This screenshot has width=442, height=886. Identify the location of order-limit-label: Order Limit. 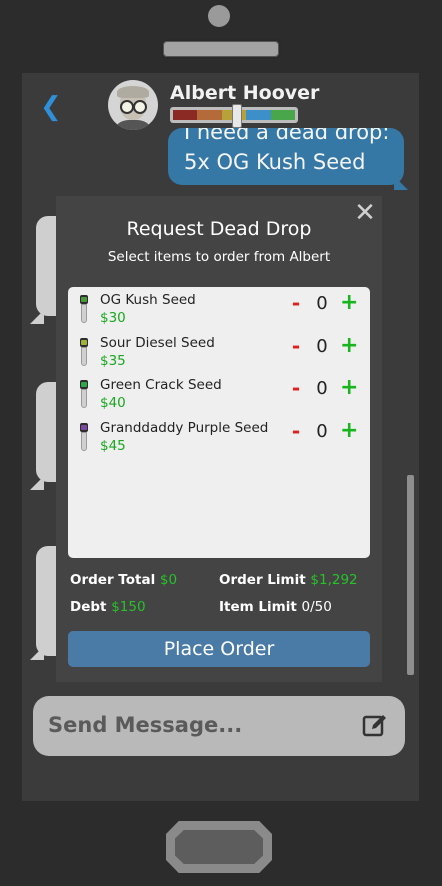
(262, 580).